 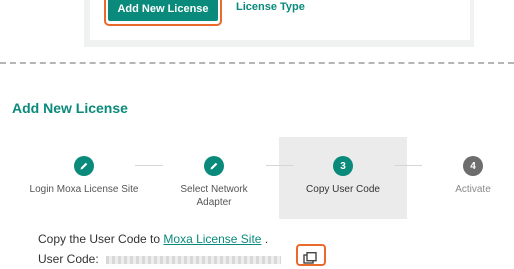 I want to click on add-new-license-button: Add New License, so click(x=163, y=10).